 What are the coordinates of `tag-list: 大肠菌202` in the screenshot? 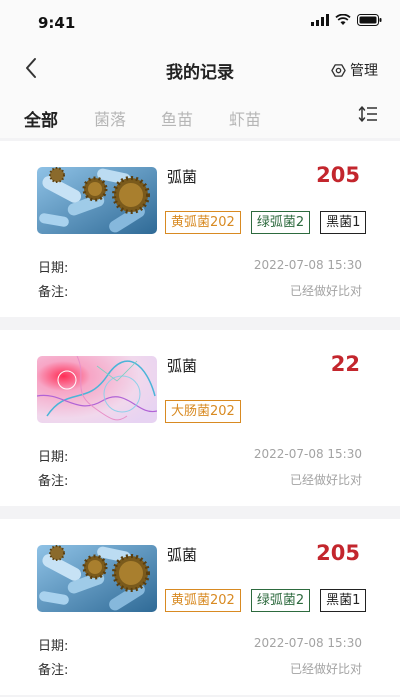 It's located at (203, 411).